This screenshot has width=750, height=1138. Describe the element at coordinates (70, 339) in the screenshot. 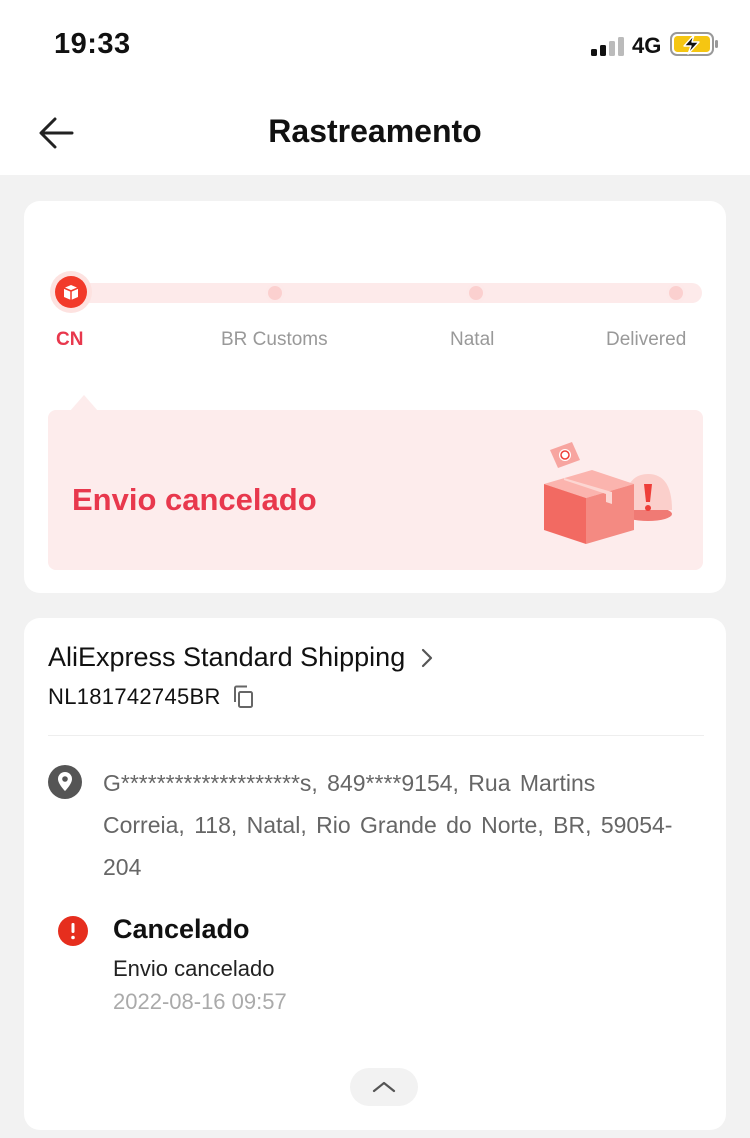

I see `step-label-cn: CN` at that location.